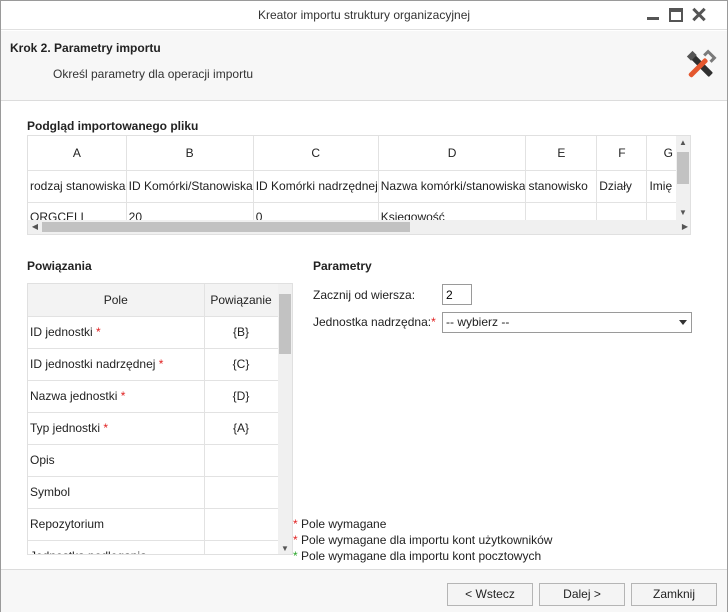 This screenshot has width=728, height=612. Describe the element at coordinates (116, 524) in the screenshot. I see `field-name: Repozytorium` at that location.